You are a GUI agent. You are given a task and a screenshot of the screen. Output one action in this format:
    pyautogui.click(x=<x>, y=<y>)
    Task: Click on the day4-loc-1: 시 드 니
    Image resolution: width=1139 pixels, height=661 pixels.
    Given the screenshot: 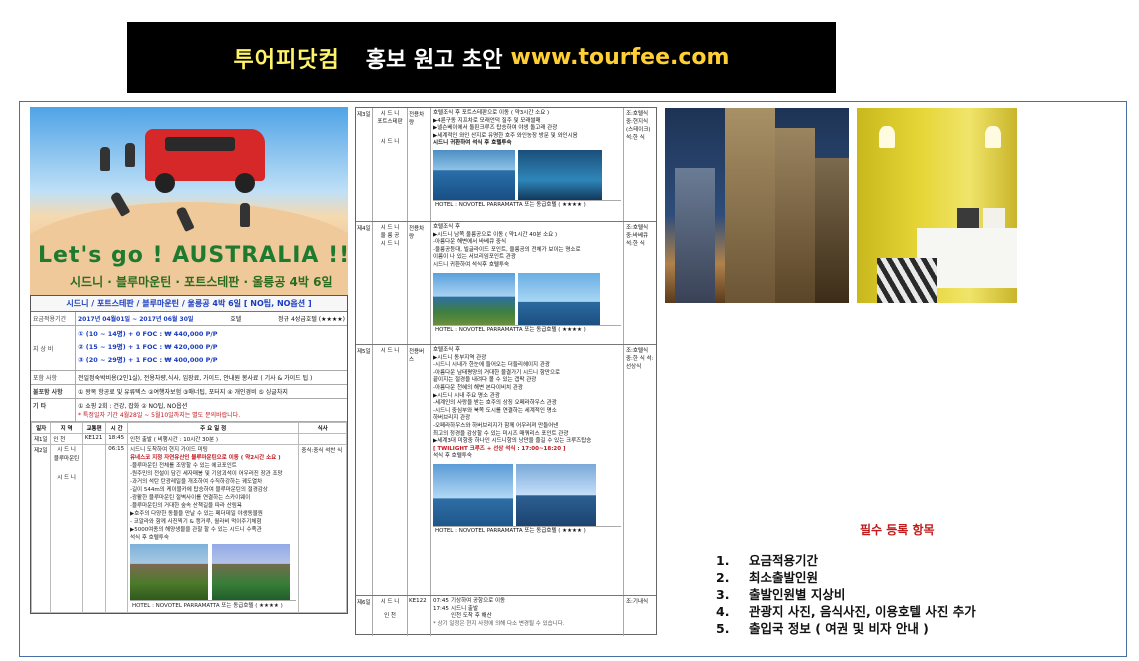 What is the action you would take?
    pyautogui.click(x=390, y=228)
    